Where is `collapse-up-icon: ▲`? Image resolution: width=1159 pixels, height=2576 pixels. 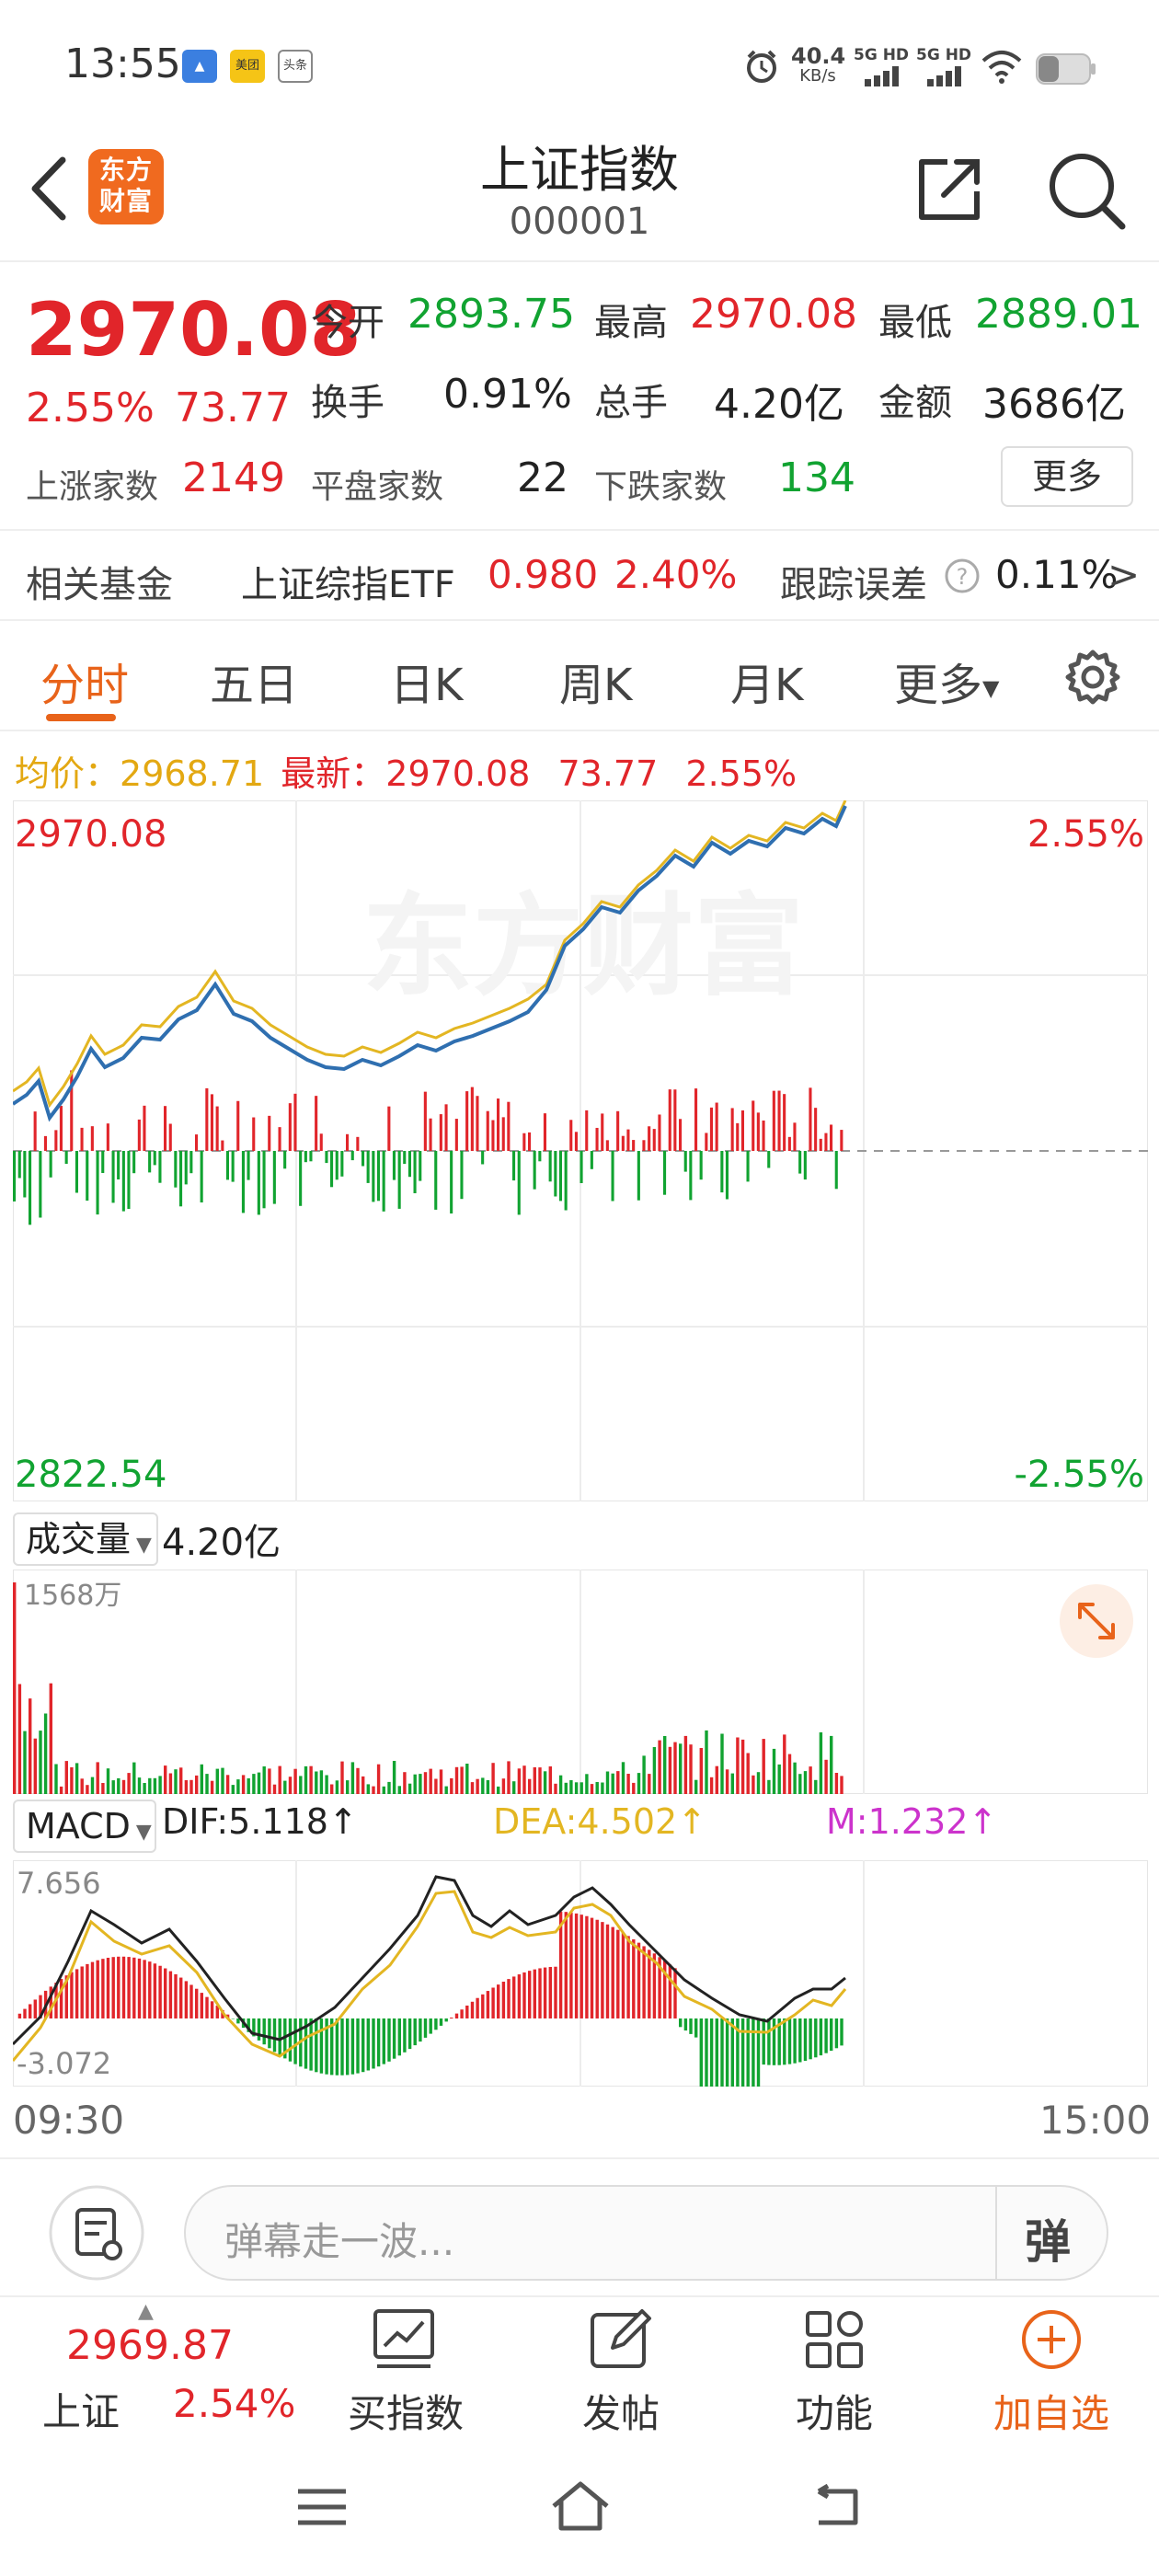
collapse-up-icon: ▲ is located at coordinates (146, 2311).